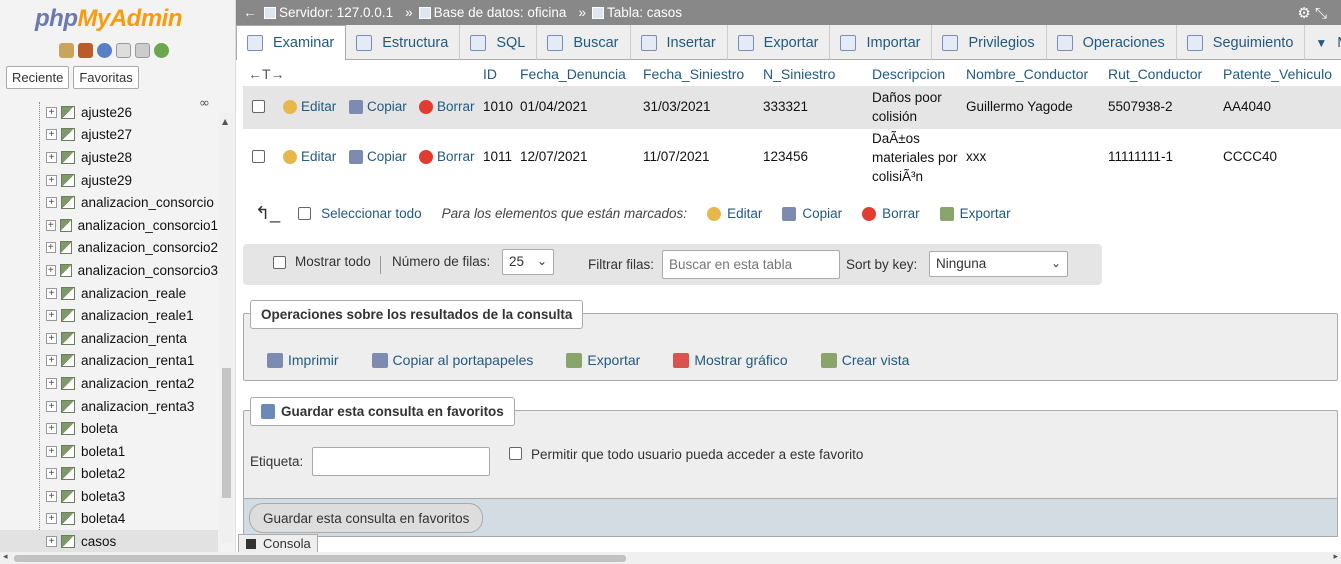 This screenshot has height=564, width=1341. I want to click on tree-item: + analizacion_consorcio1, so click(109, 225).